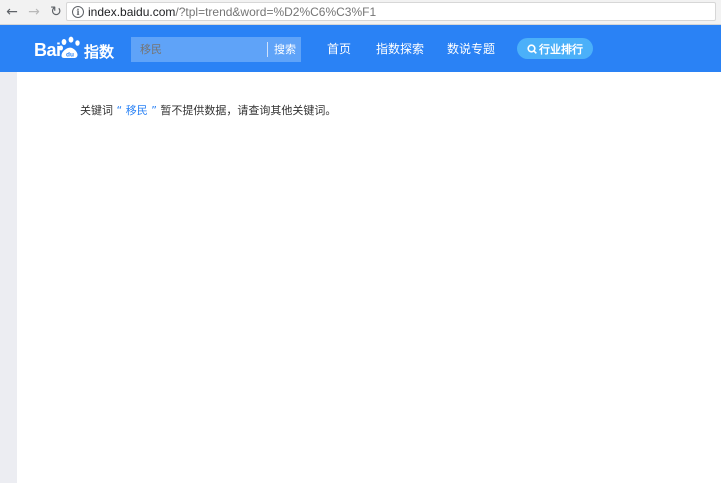 The height and width of the screenshot is (483, 721). What do you see at coordinates (339, 49) in the screenshot?
I see `nav-home: 首页` at bounding box center [339, 49].